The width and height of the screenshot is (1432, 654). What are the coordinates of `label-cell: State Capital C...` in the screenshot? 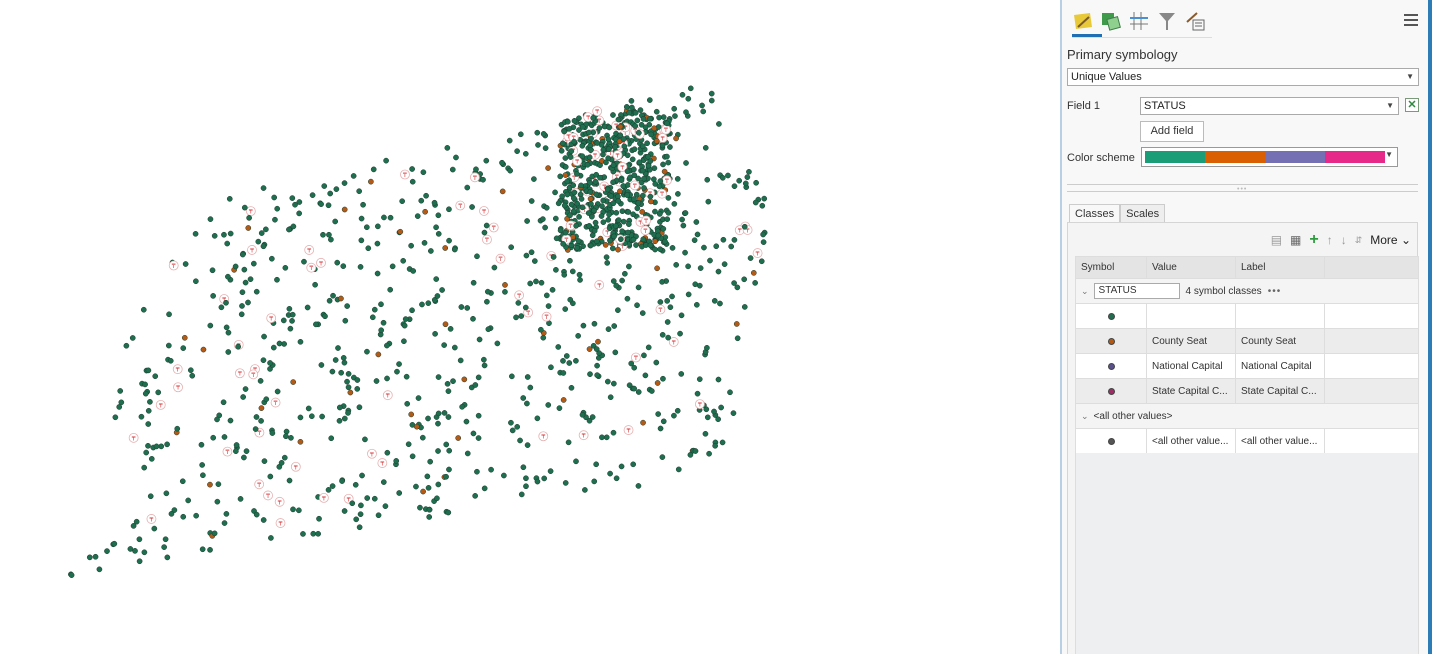 It's located at (1280, 391).